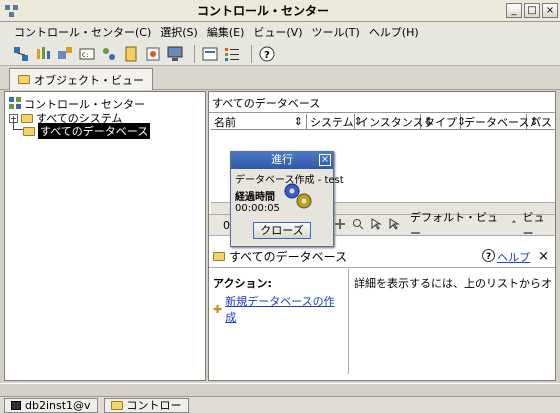 The height and width of the screenshot is (413, 560). What do you see at coordinates (458, 225) in the screenshot?
I see `default-view-select: デフォルト・ビュー` at bounding box center [458, 225].